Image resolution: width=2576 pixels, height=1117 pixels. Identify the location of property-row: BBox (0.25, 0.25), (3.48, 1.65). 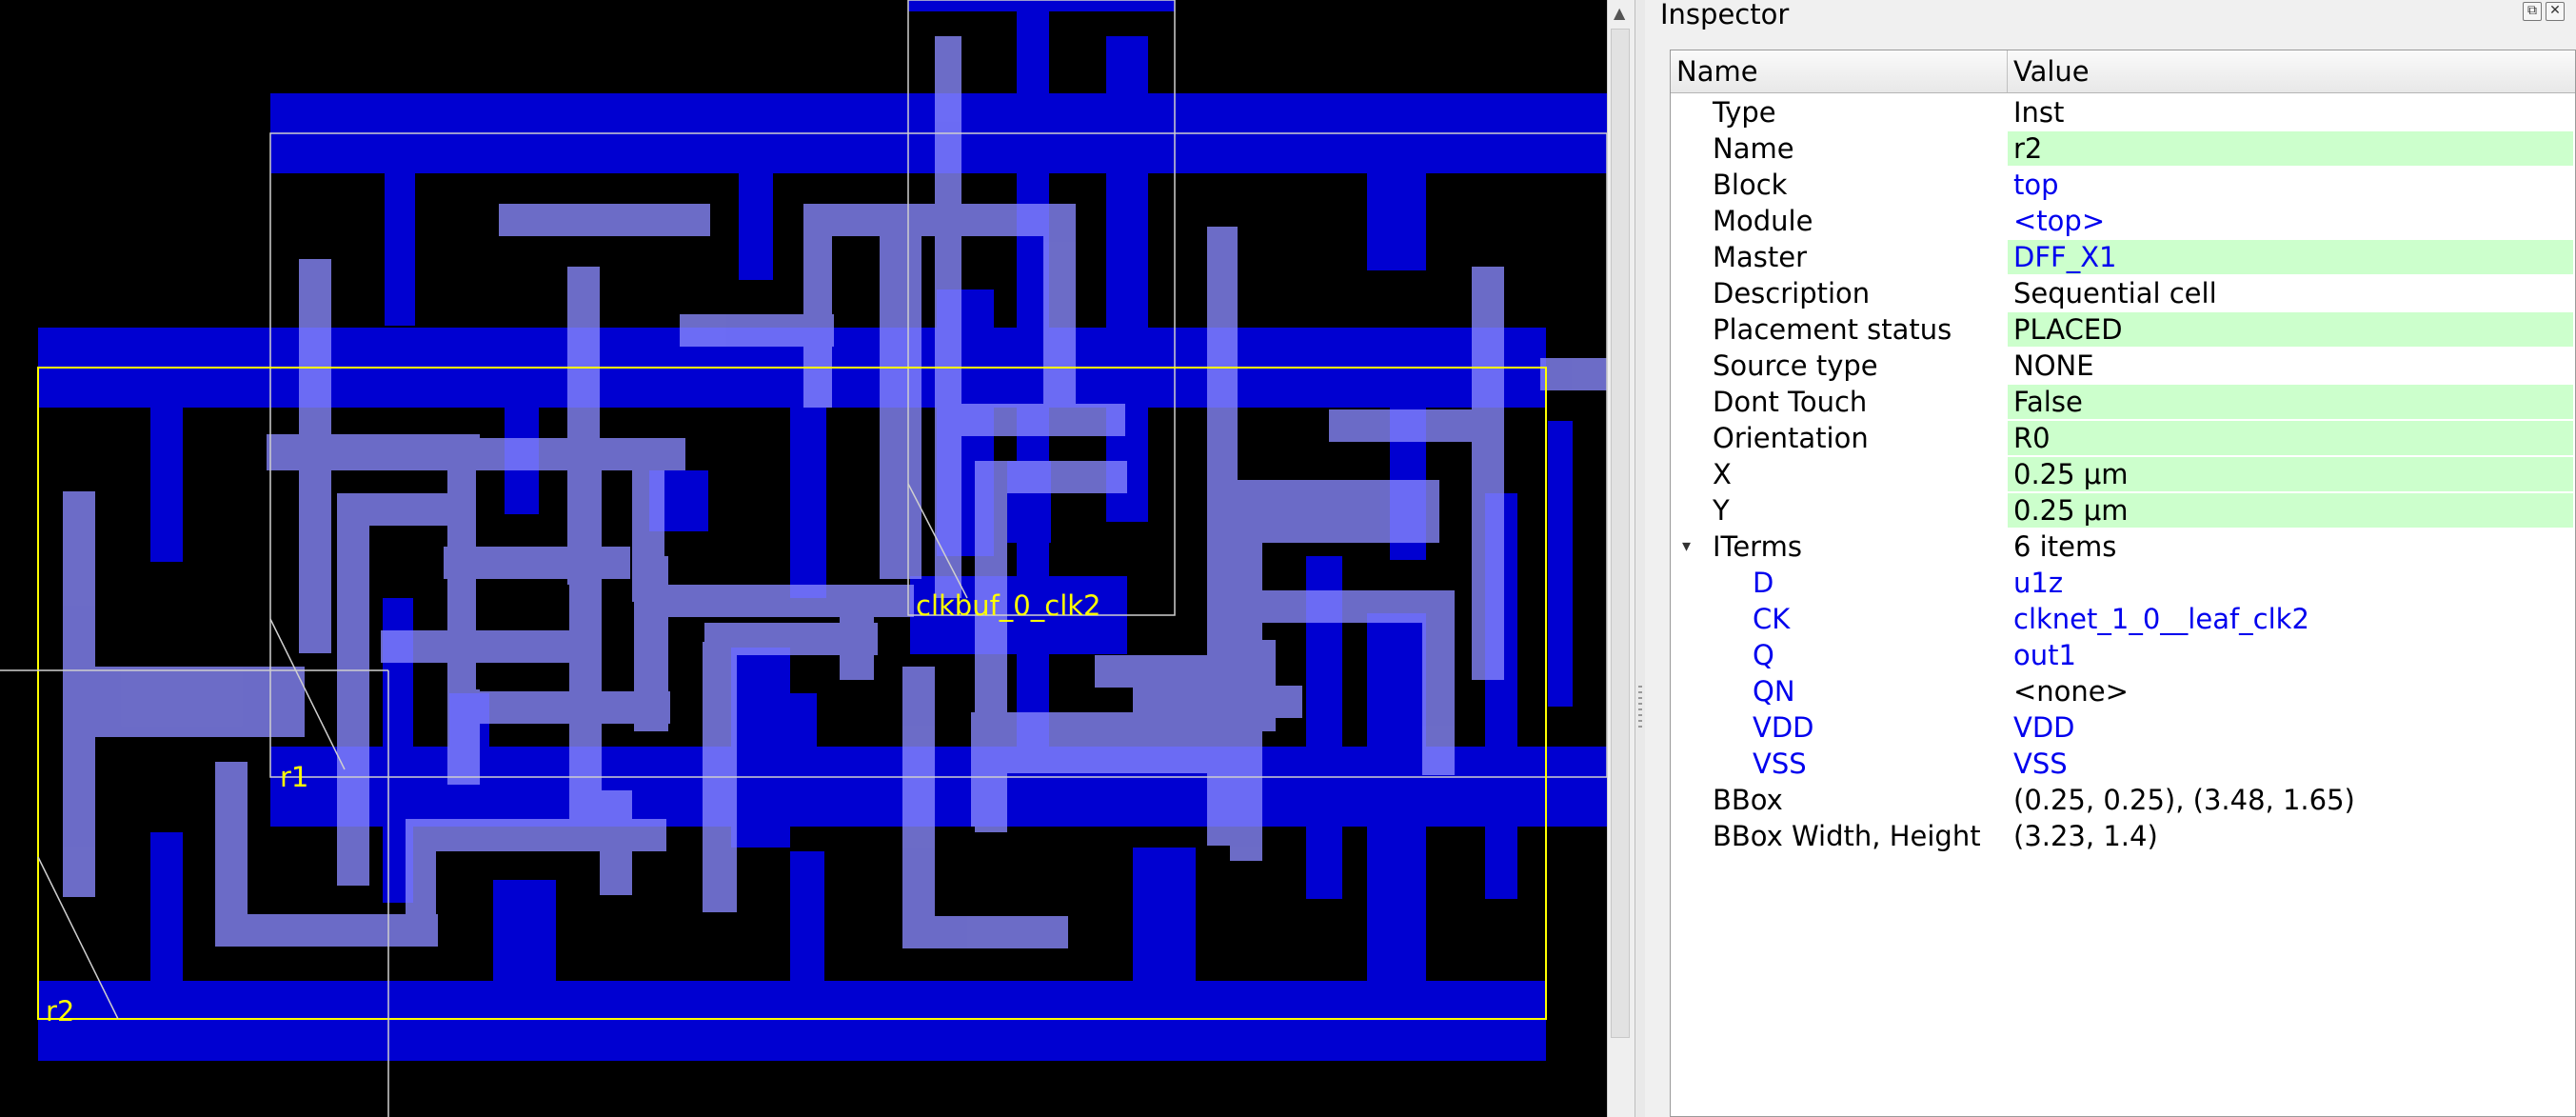
(2123, 800).